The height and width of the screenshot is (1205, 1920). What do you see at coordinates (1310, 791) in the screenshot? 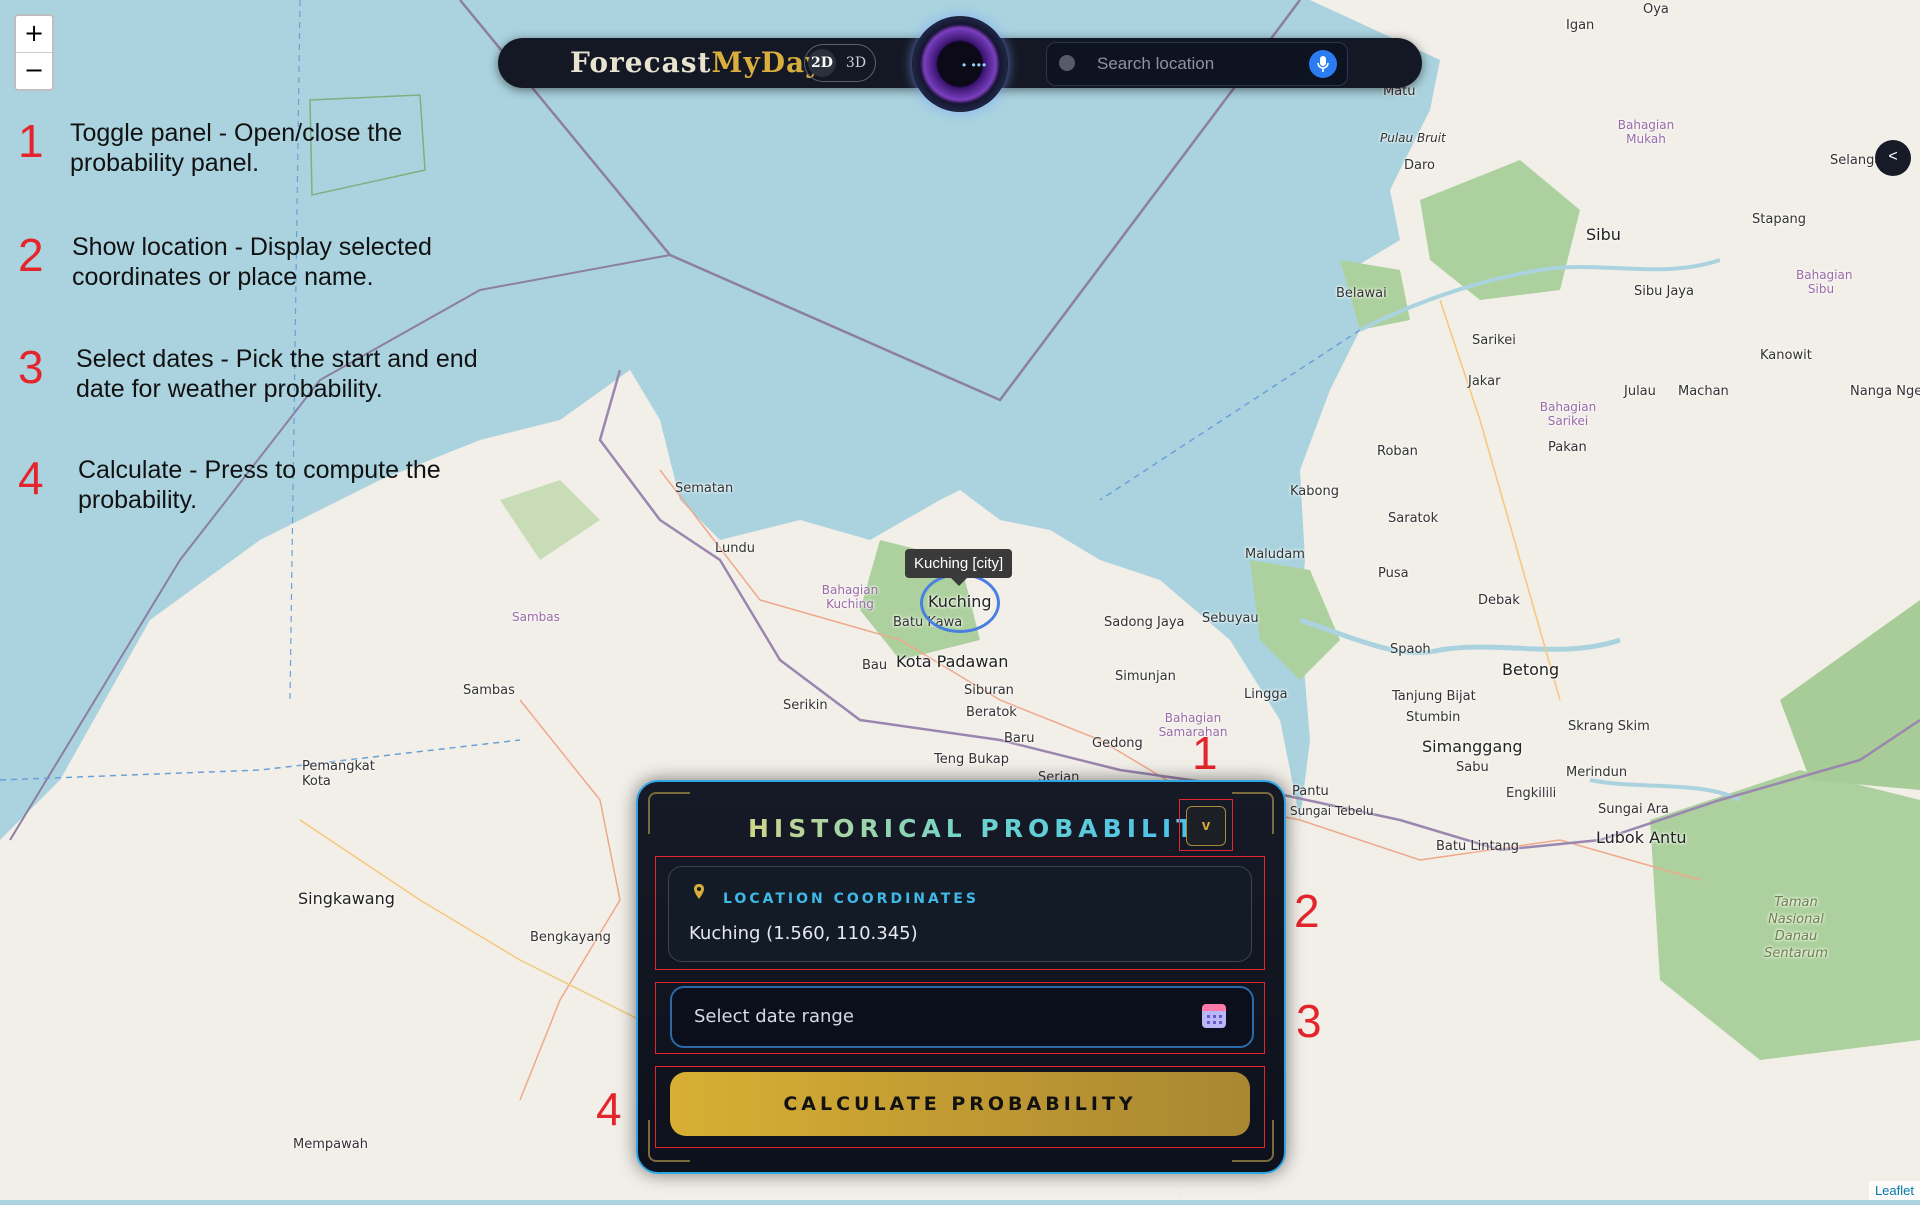
I see `map-label: Pantu` at bounding box center [1310, 791].